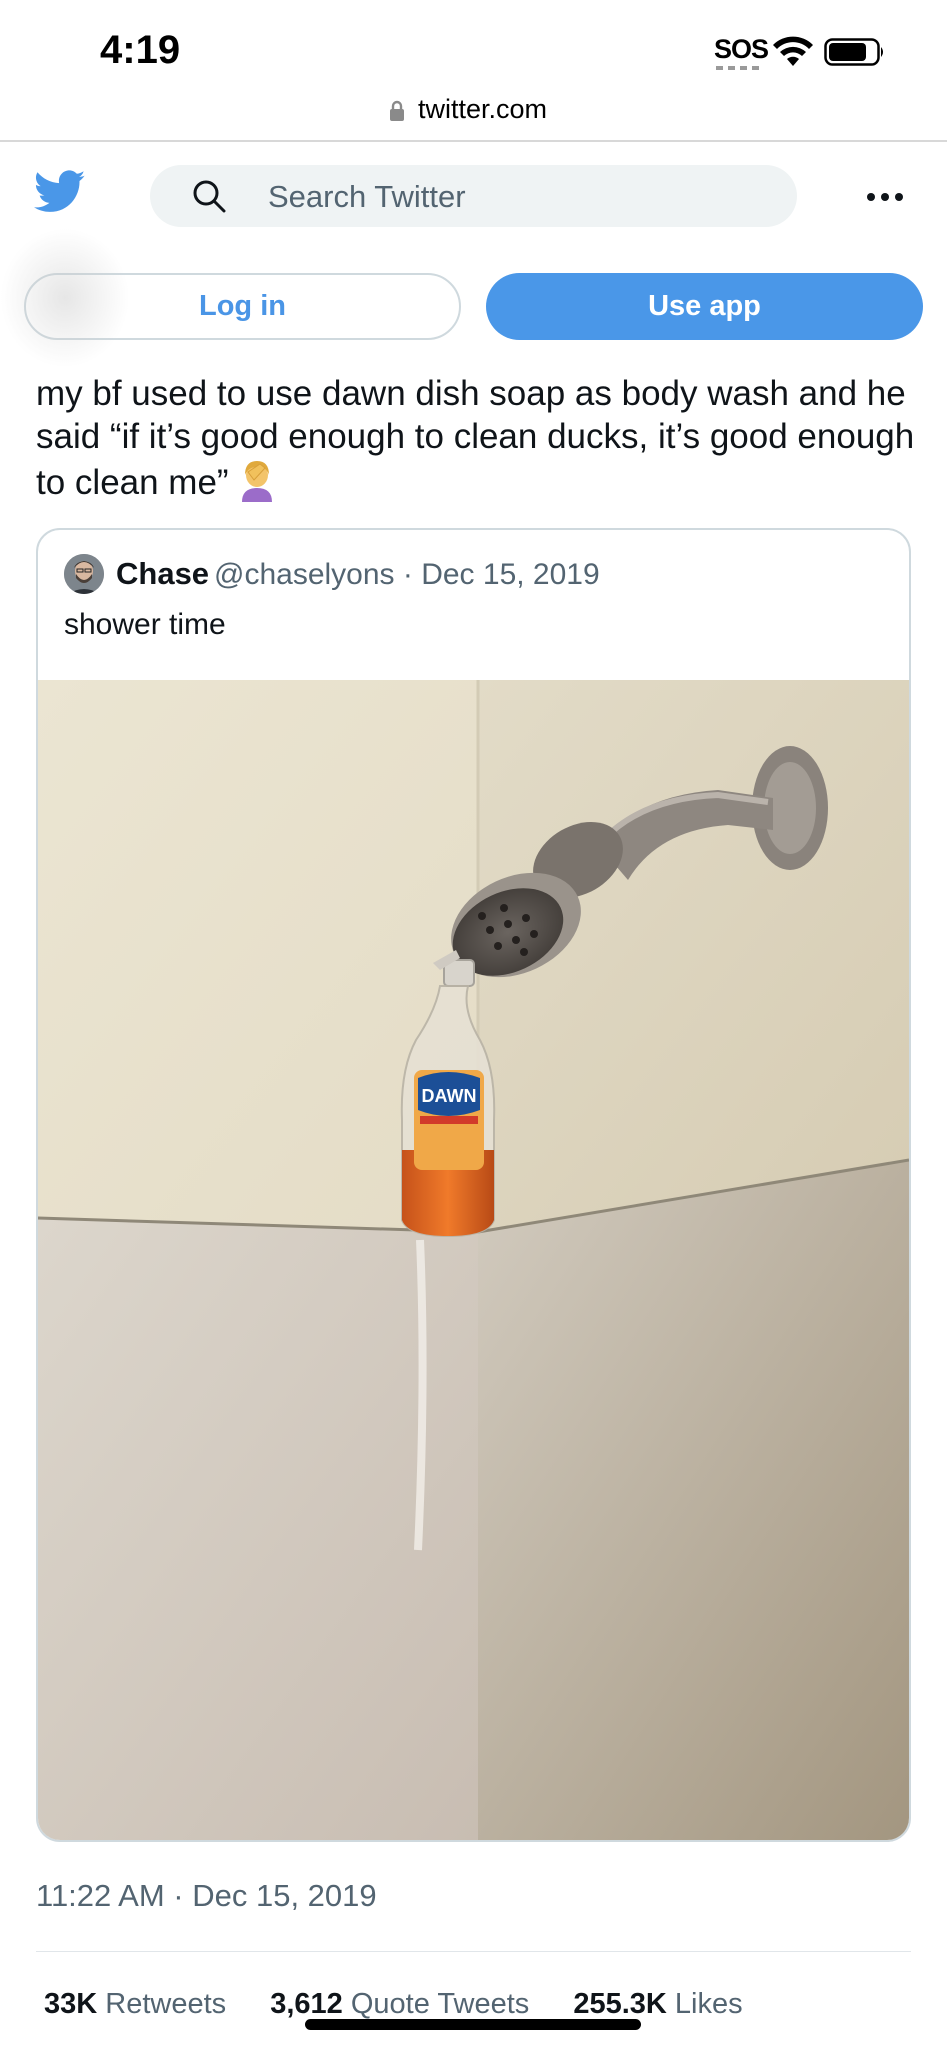  What do you see at coordinates (473, 196) in the screenshot?
I see `search-input: Search Twitter` at bounding box center [473, 196].